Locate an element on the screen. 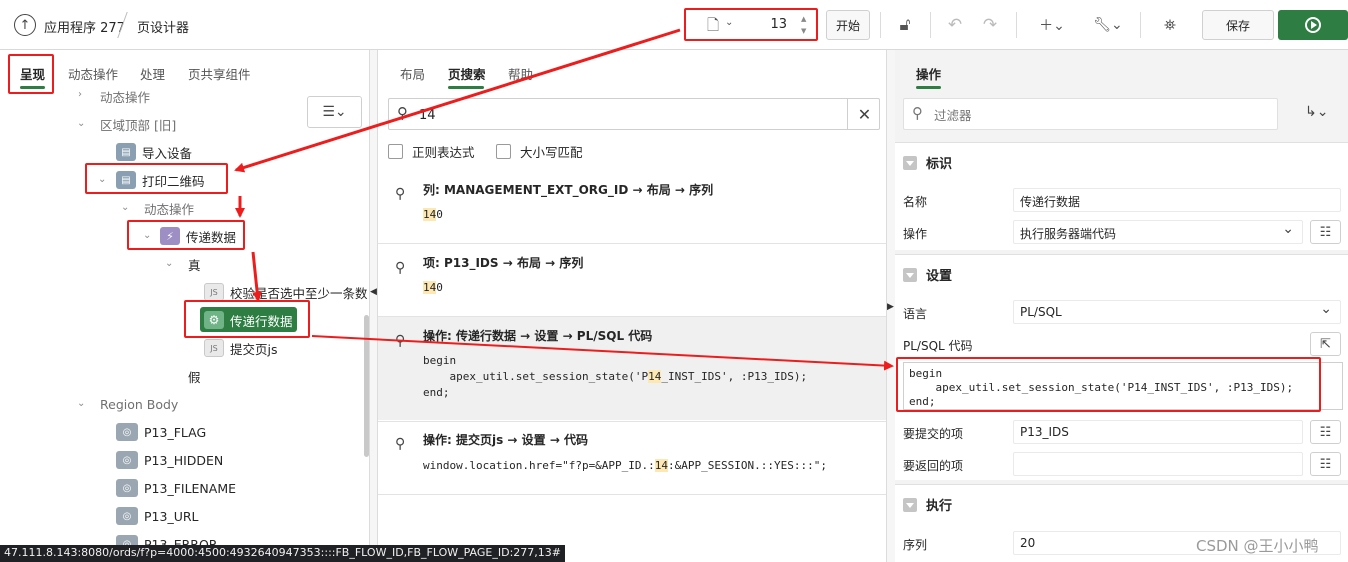 The height and width of the screenshot is (562, 1348). lightning-icon: ⚡︎ is located at coordinates (170, 236).